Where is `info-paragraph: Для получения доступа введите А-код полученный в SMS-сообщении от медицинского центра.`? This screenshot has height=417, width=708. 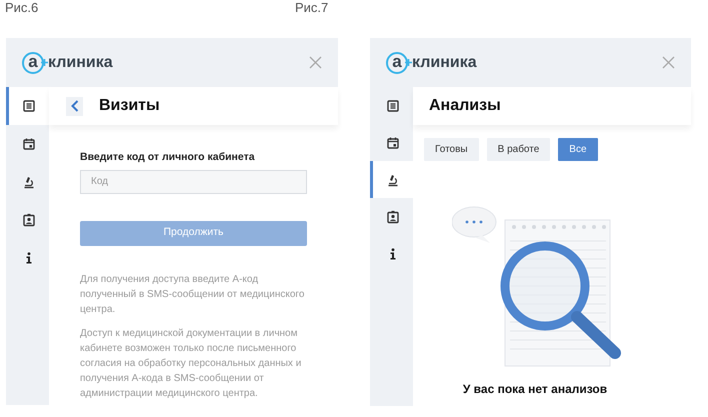
info-paragraph: Для получения доступа введите А-код полученный в SMS-сообщении от медицинского центра. is located at coordinates (193, 294).